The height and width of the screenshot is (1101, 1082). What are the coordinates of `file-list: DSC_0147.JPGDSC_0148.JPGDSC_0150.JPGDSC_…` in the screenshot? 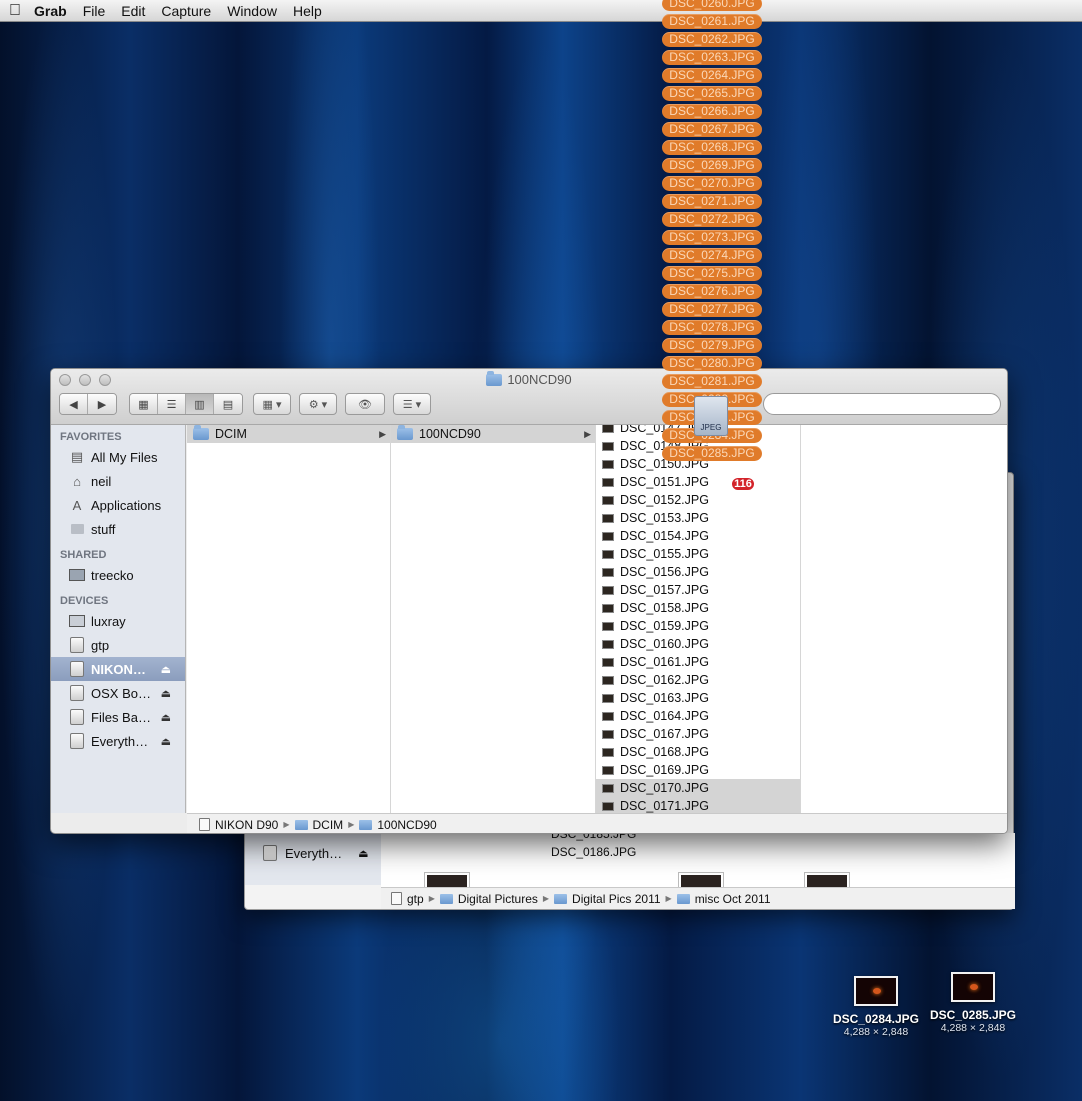 It's located at (698, 619).